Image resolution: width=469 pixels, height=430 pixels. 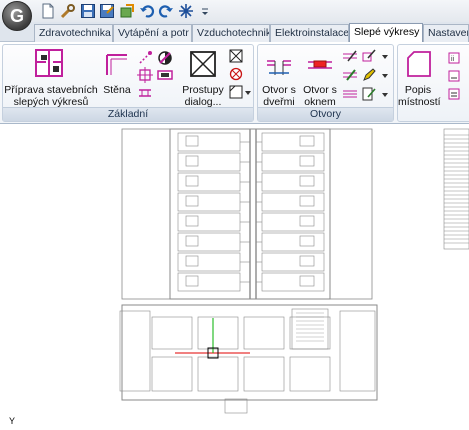 What do you see at coordinates (369, 94) in the screenshot?
I see `document-edit-icon` at bounding box center [369, 94].